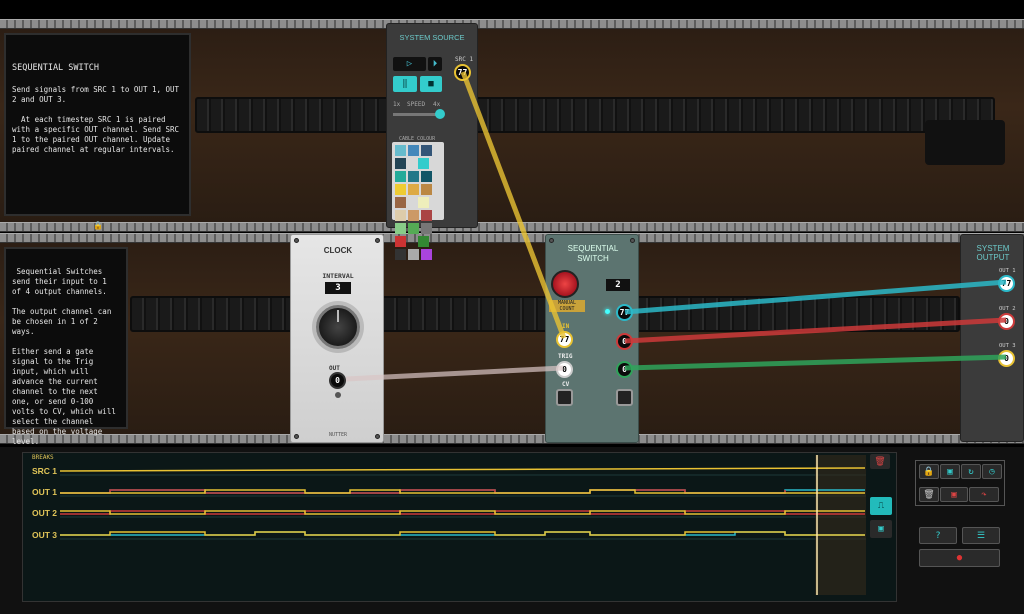  What do you see at coordinates (971, 471) in the screenshot?
I see `undo-button: ↻` at bounding box center [971, 471].